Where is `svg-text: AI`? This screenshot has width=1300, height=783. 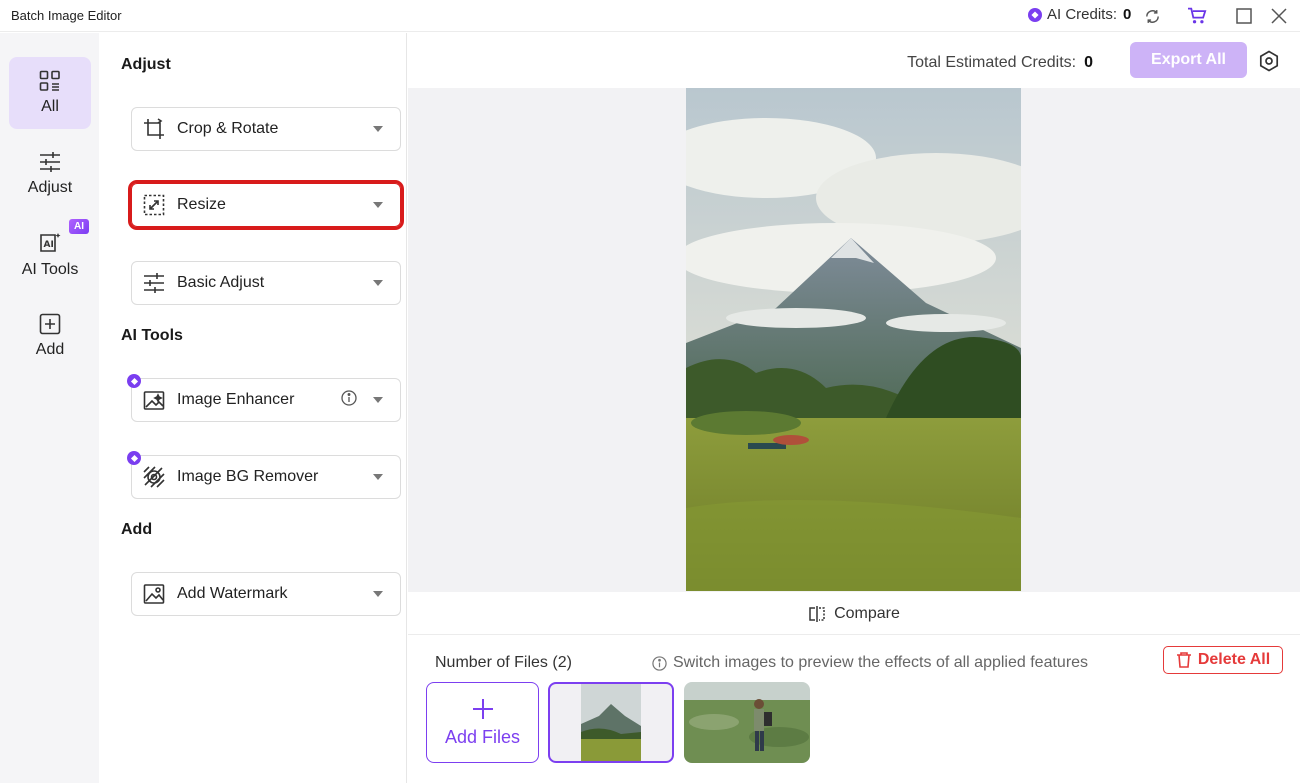
svg-text: AI is located at coordinates (49, 245).